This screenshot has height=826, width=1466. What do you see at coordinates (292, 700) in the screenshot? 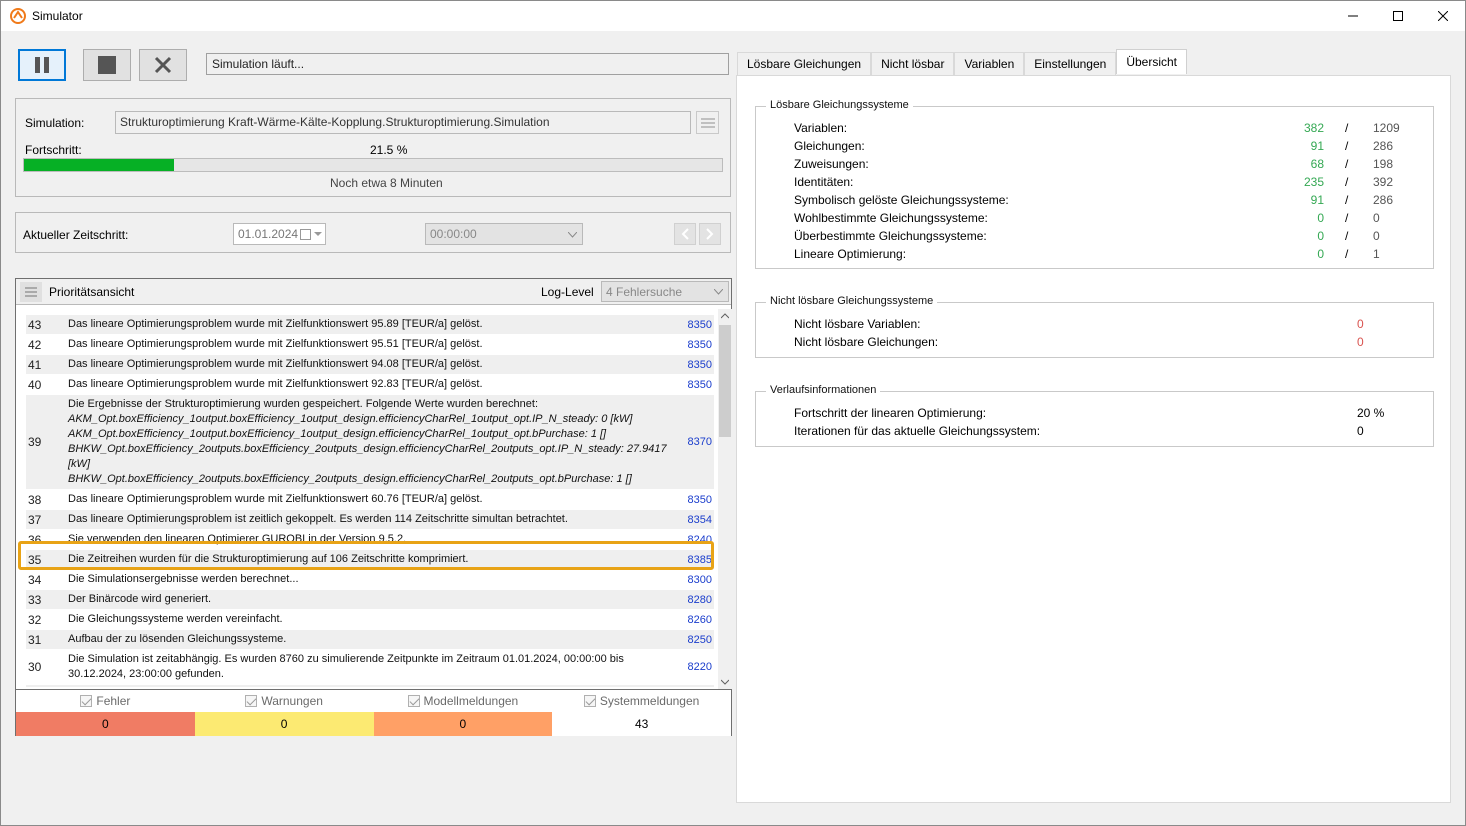
I see `filter-warnings-label: Warnungen` at bounding box center [292, 700].